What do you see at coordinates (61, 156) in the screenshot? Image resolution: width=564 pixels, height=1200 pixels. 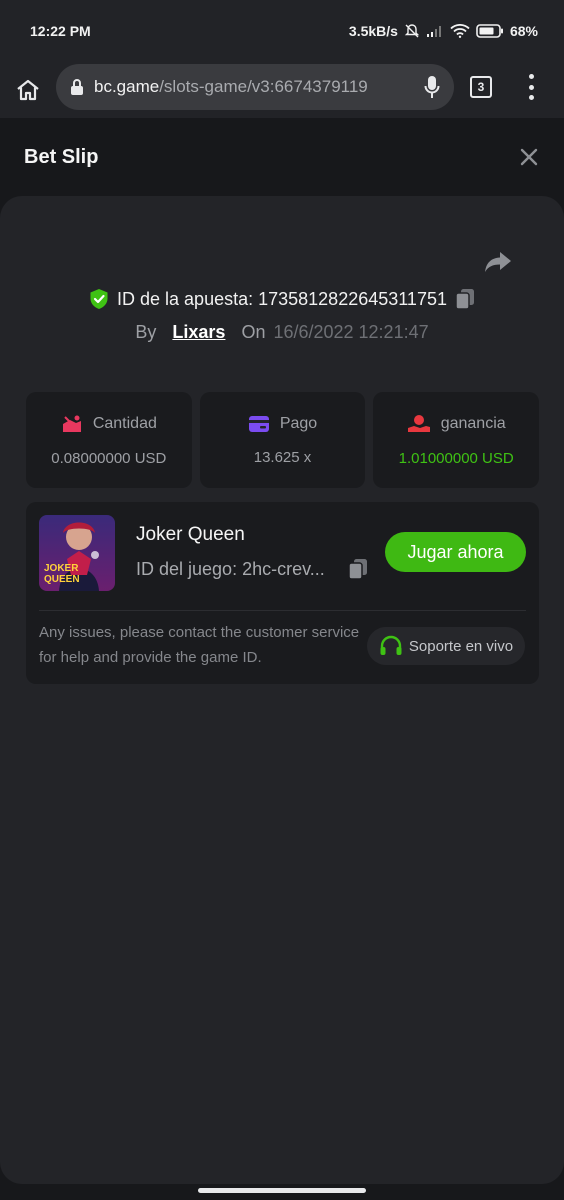 I see `page-title: Bet Slip` at bounding box center [61, 156].